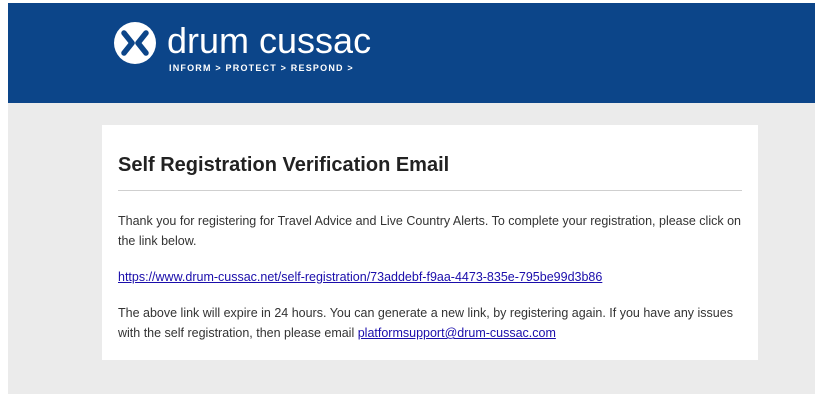 Image resolution: width=815 pixels, height=394 pixels. Describe the element at coordinates (269, 40) in the screenshot. I see `brand-name: drum cussac` at that location.